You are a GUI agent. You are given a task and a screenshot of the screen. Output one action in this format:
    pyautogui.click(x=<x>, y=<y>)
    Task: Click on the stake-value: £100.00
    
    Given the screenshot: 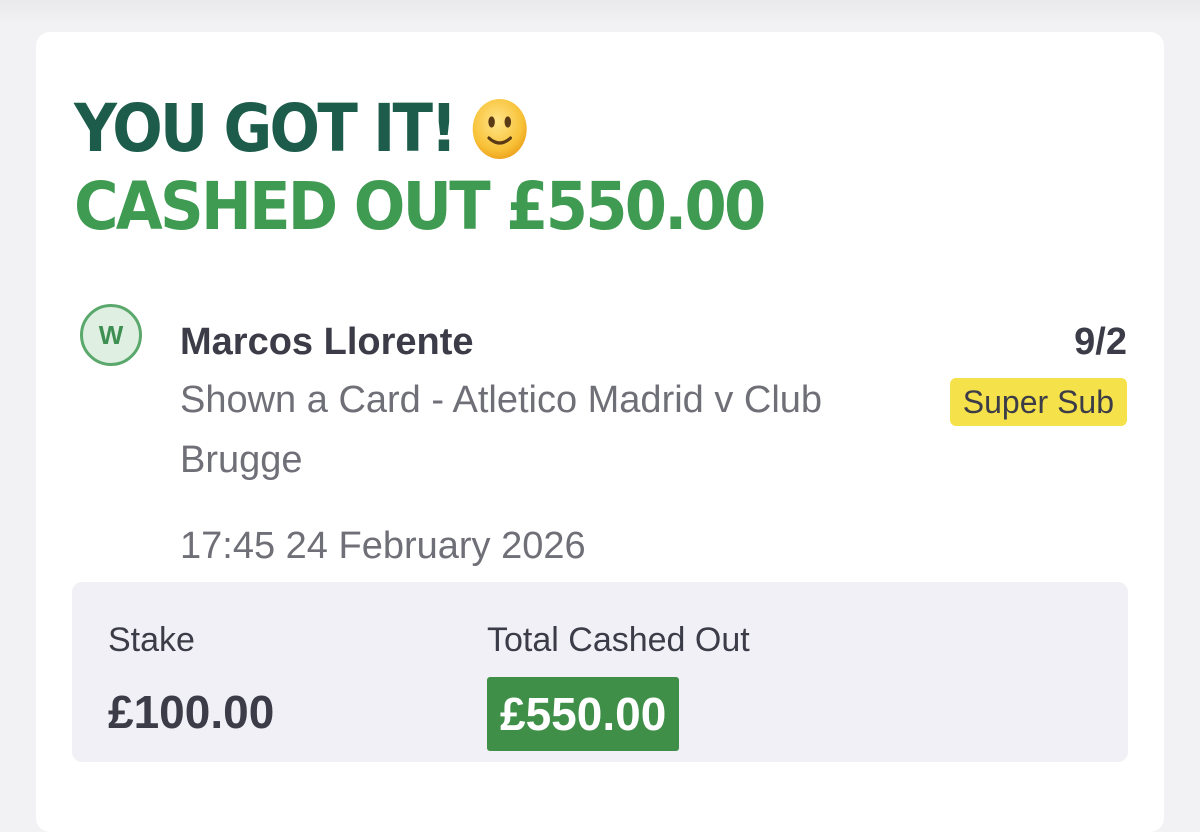 What is the action you would take?
    pyautogui.click(x=191, y=712)
    